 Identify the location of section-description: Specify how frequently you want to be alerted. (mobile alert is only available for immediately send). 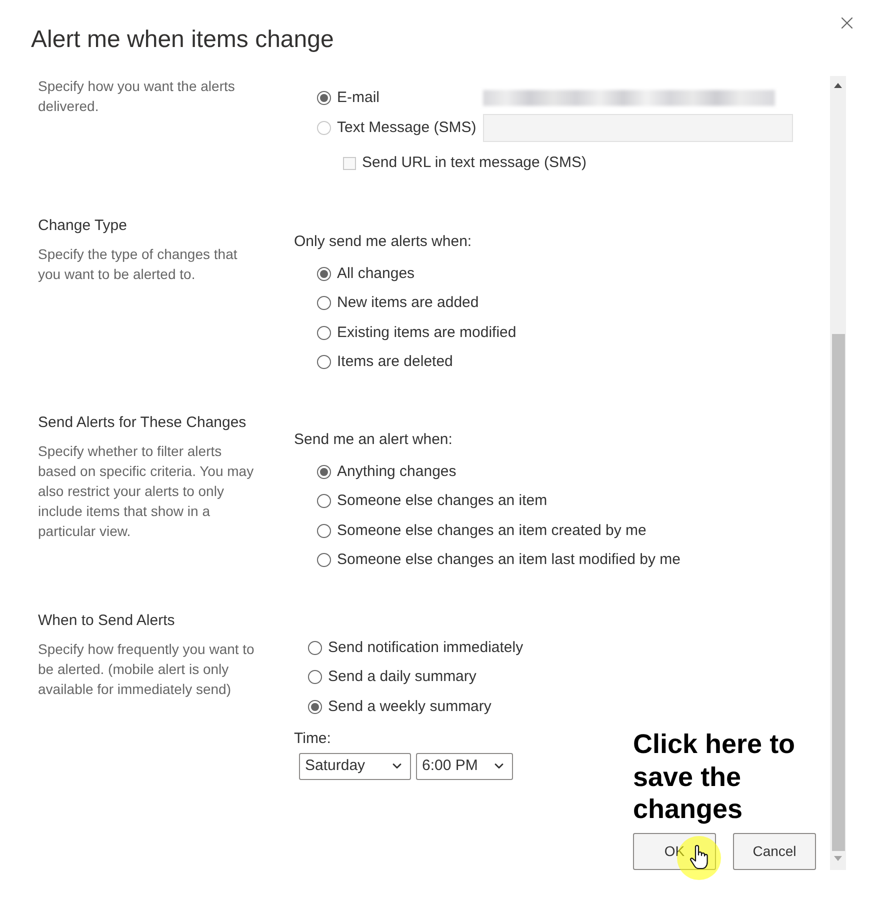
(147, 669).